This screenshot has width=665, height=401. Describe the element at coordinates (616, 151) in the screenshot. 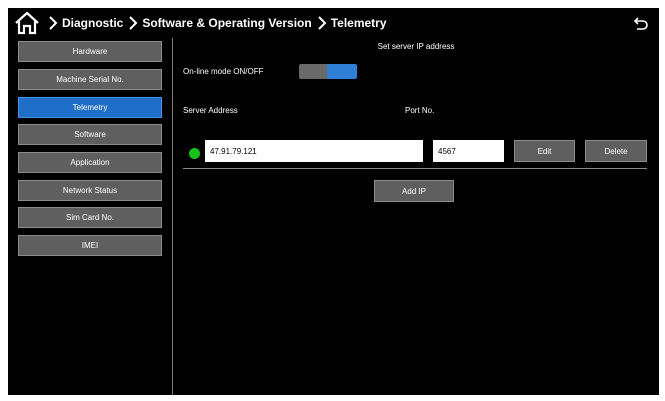

I see `delete-button: Delete` at that location.